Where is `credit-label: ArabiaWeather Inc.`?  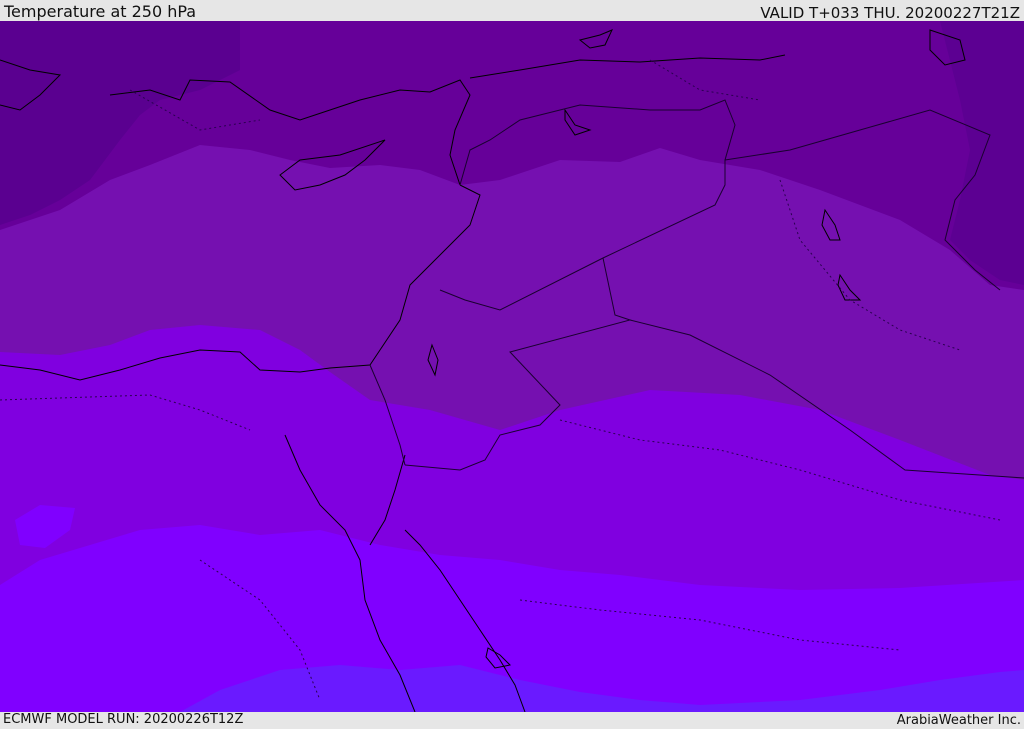
credit-label: ArabiaWeather Inc. is located at coordinates (958, 720).